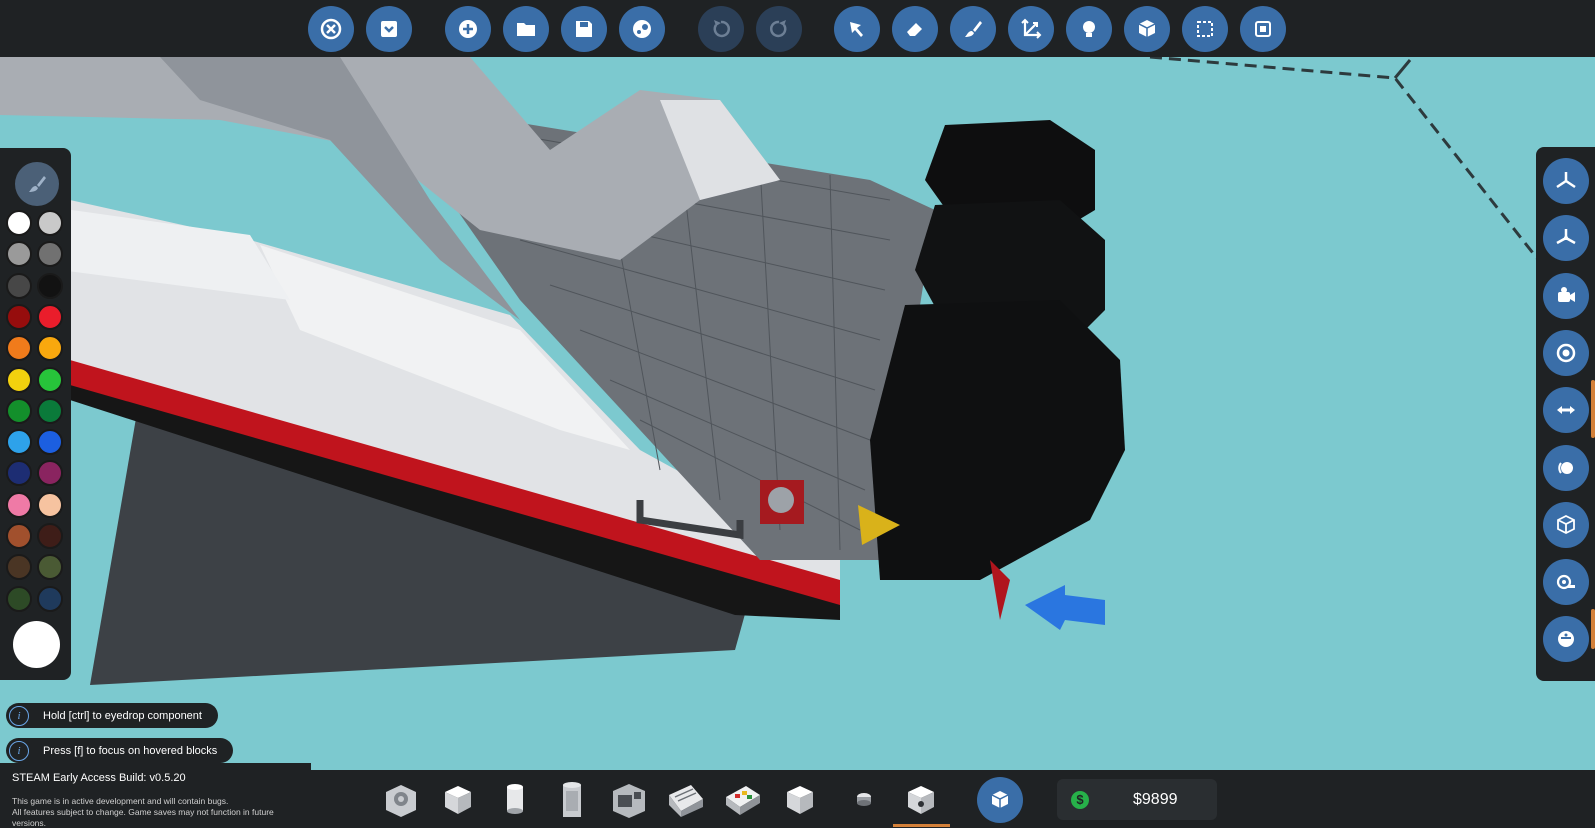 This screenshot has height=828, width=1595. I want to click on eyedrop-hint: i Hold [ctrl] to eyedrop component, so click(112, 715).